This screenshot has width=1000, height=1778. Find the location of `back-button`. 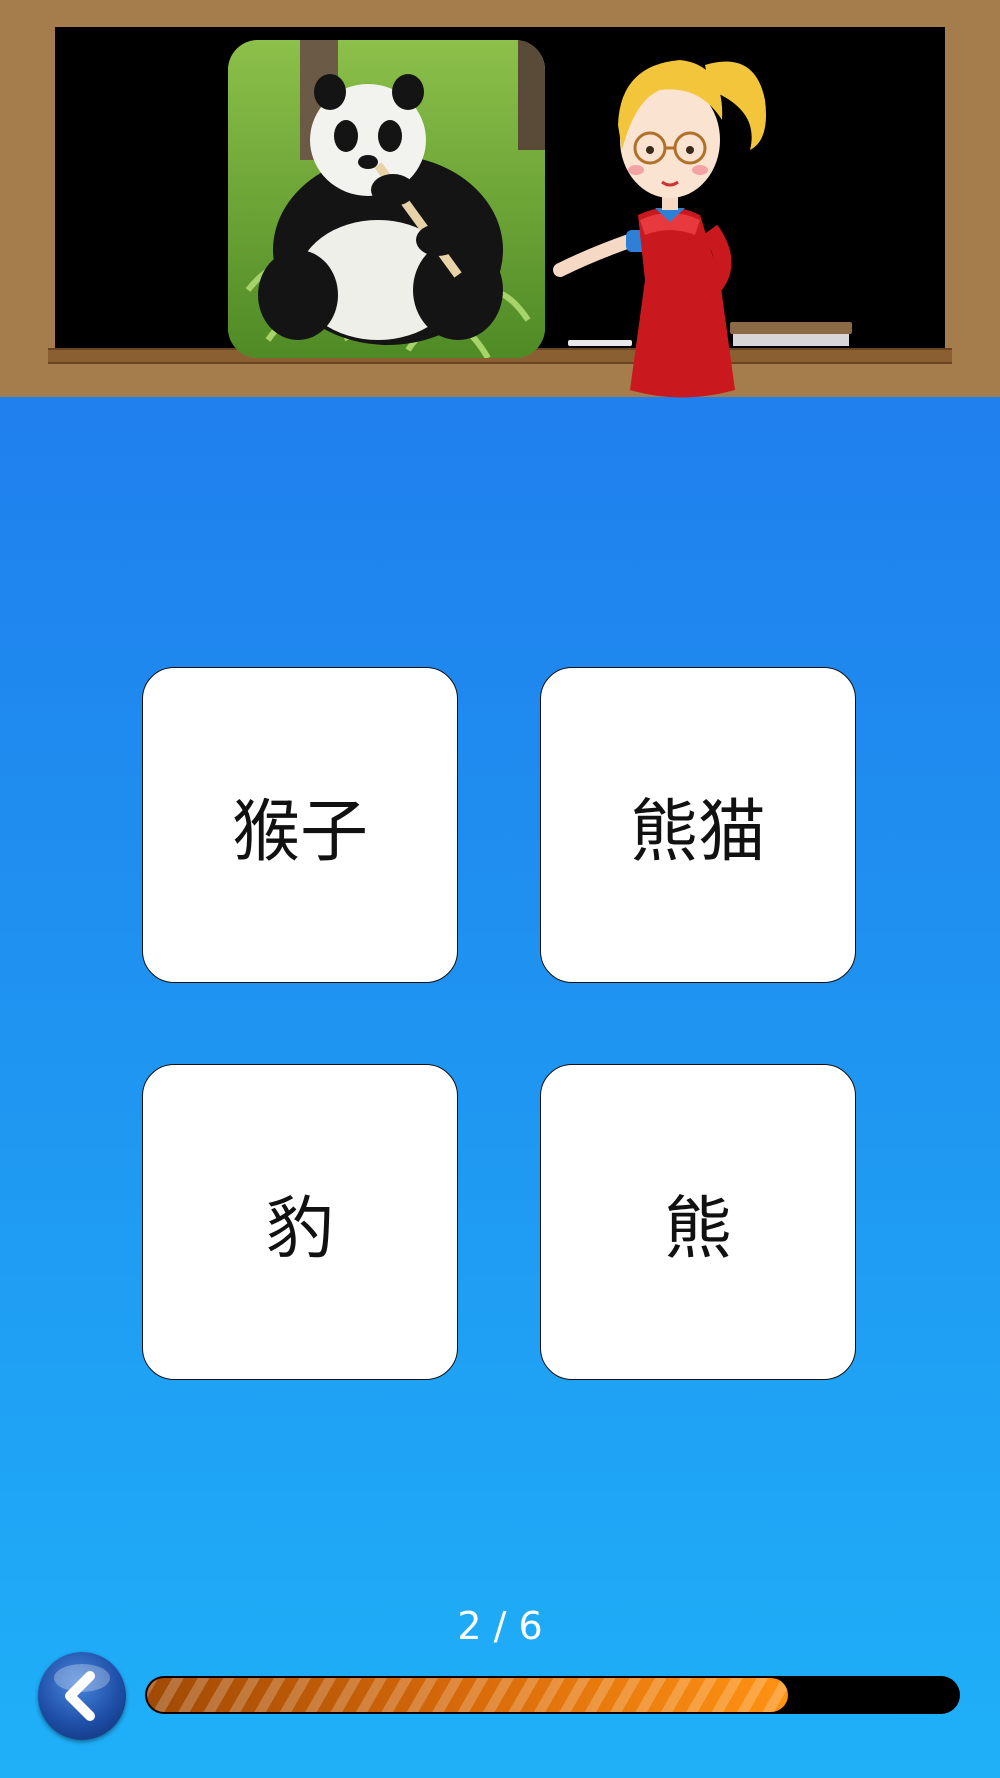

back-button is located at coordinates (82, 1696).